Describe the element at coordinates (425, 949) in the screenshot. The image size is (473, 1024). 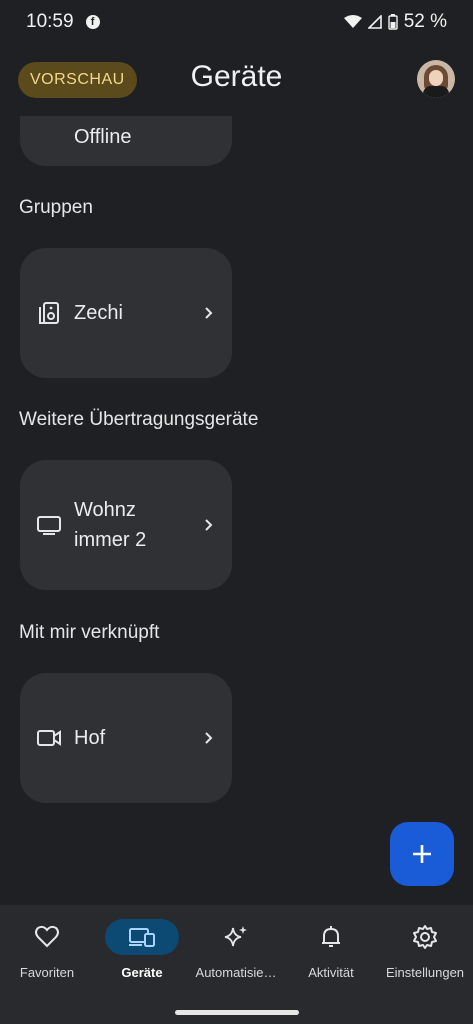
I see `nav-item-einstellungen: Einstellungen` at that location.